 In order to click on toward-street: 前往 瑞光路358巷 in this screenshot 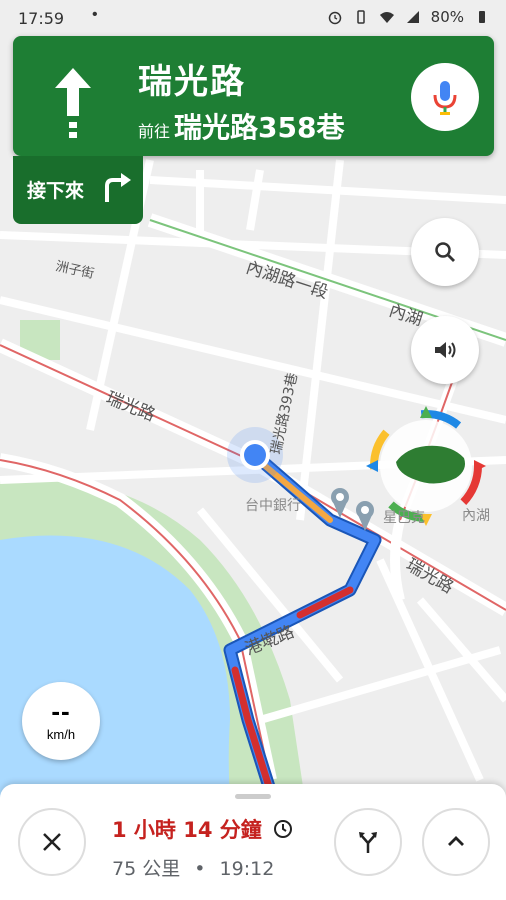, I will do `click(241, 126)`.